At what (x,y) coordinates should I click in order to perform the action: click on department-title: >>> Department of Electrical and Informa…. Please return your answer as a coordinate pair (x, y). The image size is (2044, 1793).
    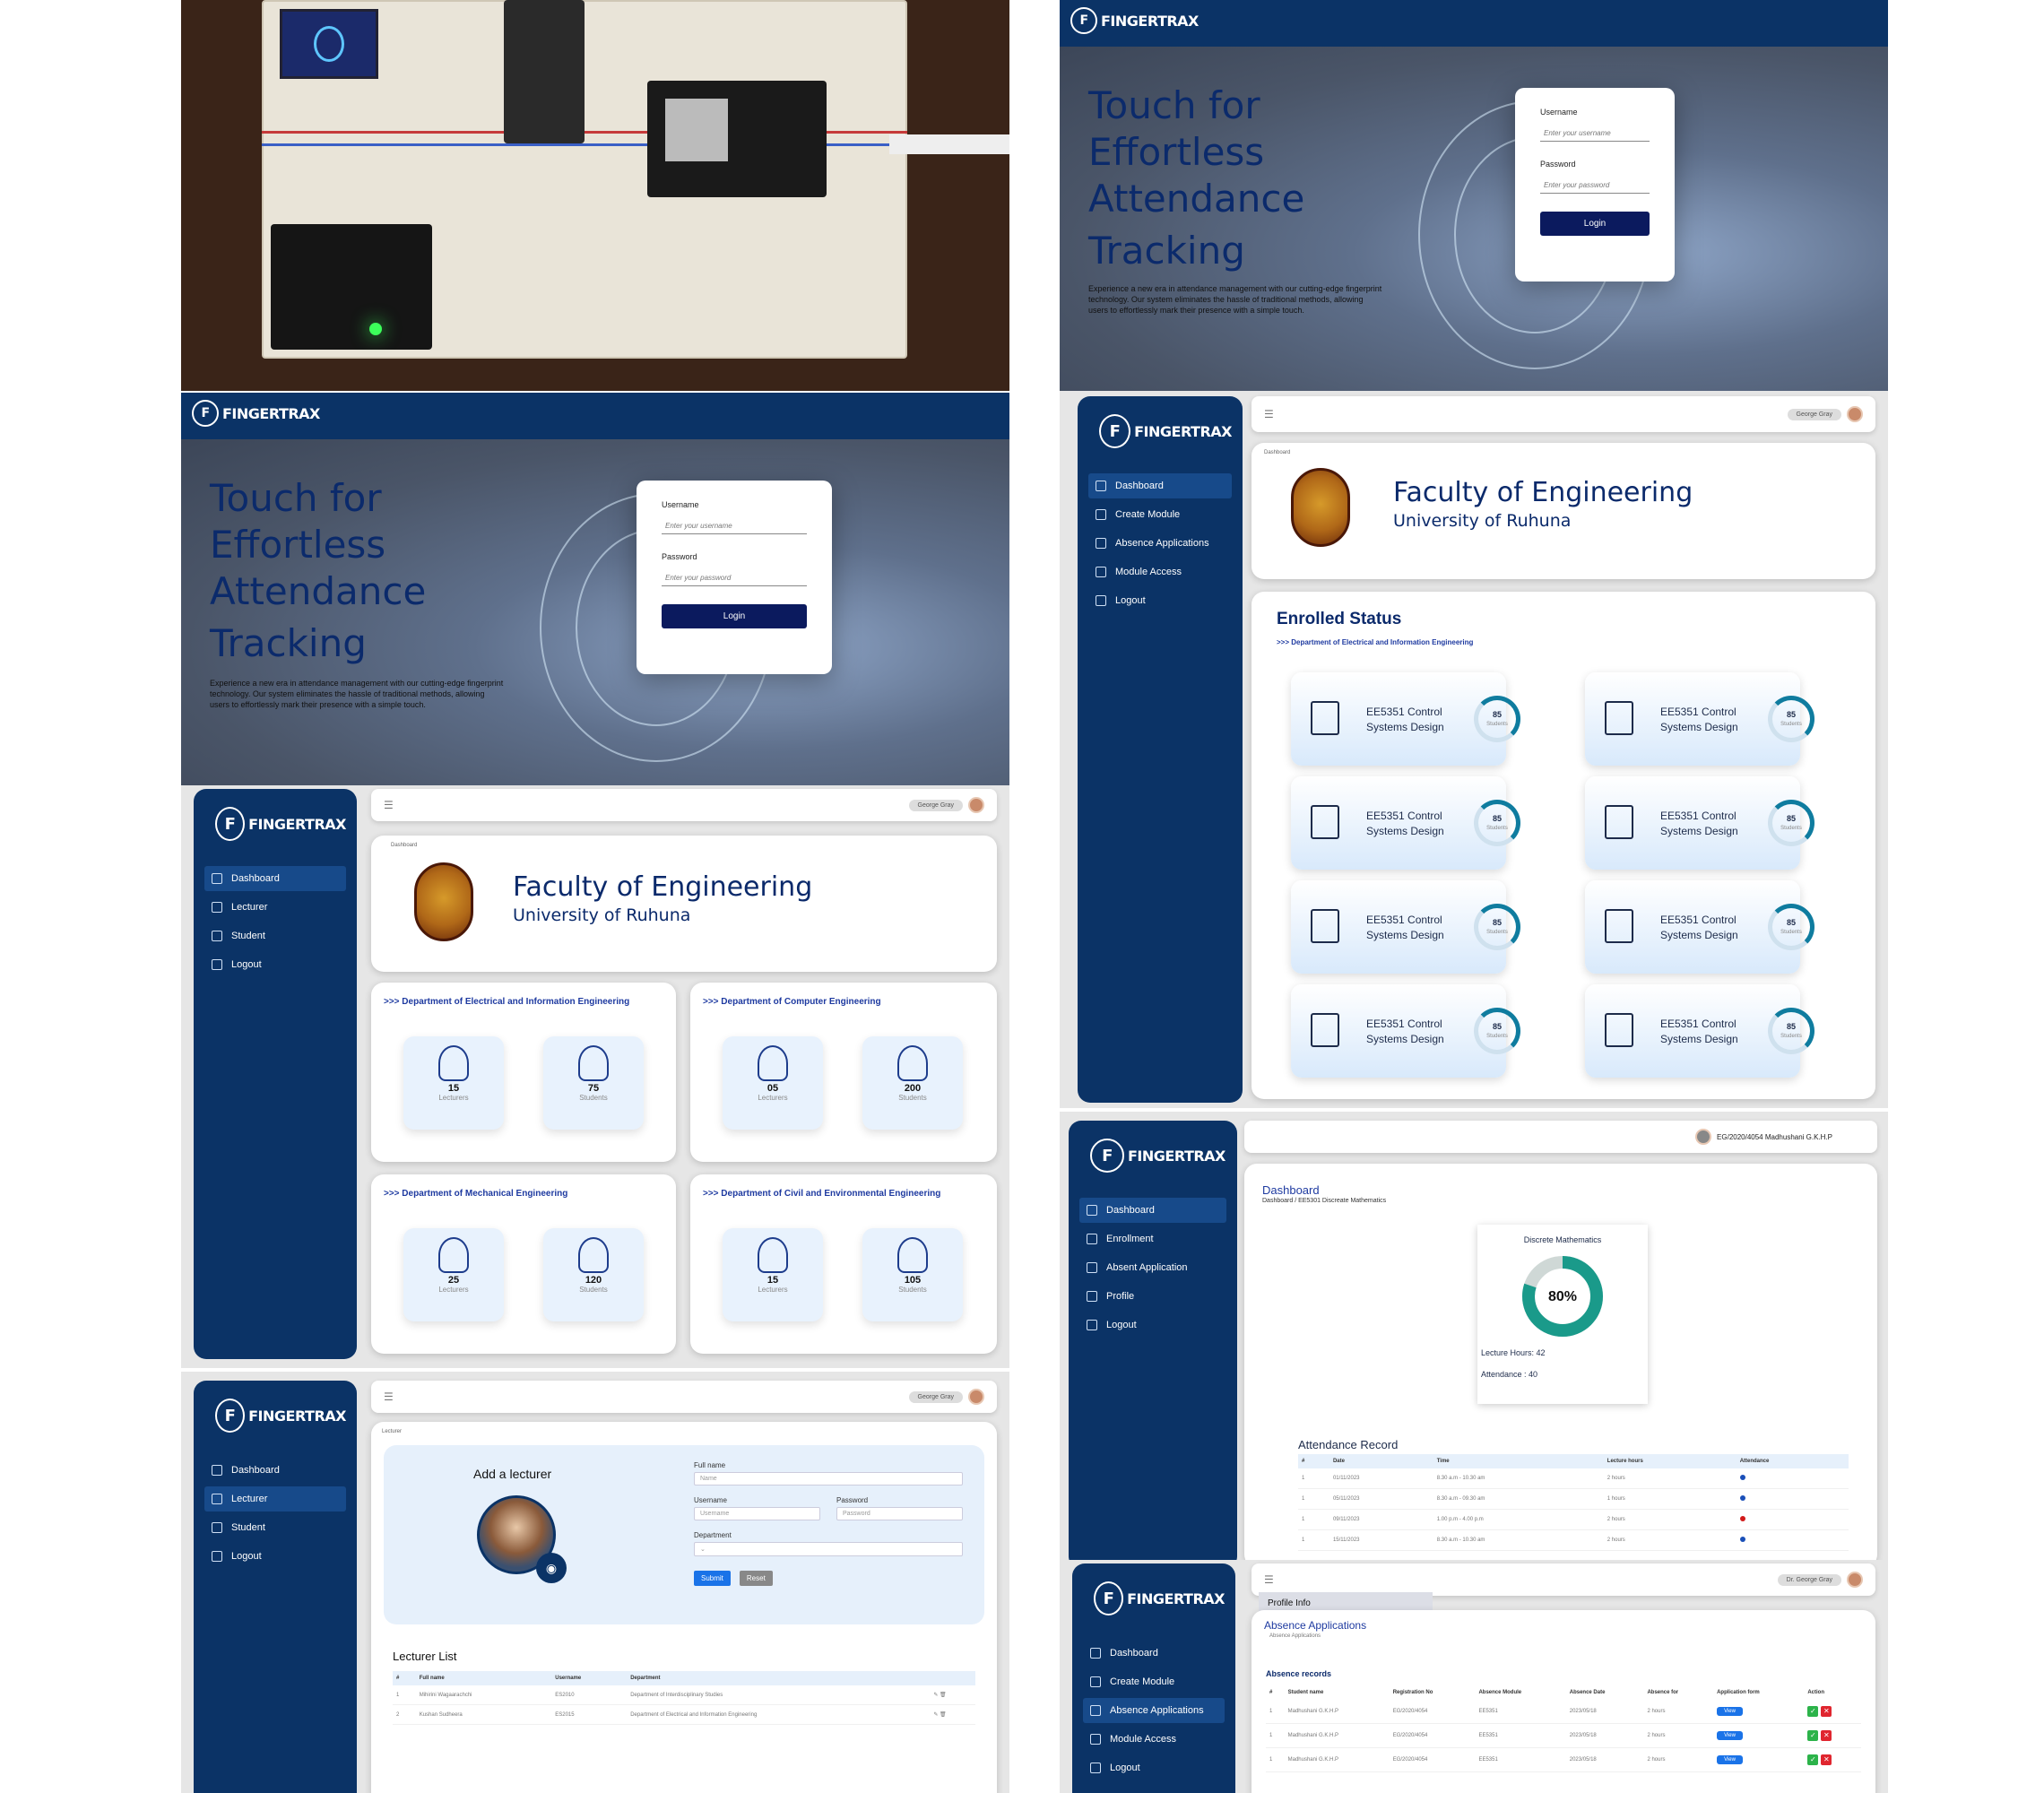
    Looking at the image, I should click on (1375, 642).